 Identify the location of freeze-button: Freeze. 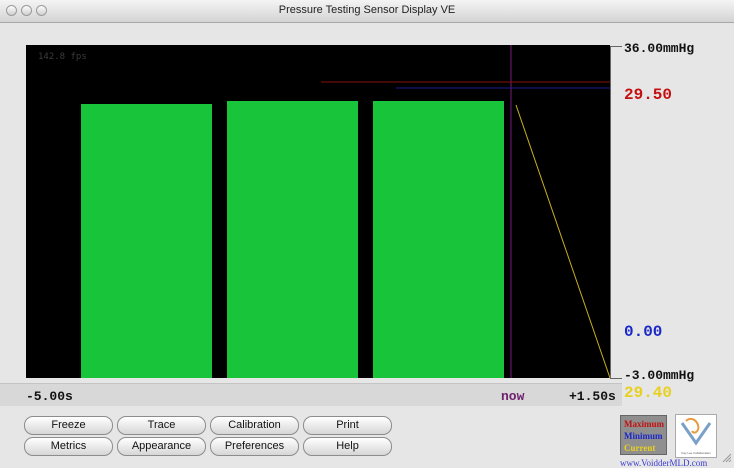
(68, 425).